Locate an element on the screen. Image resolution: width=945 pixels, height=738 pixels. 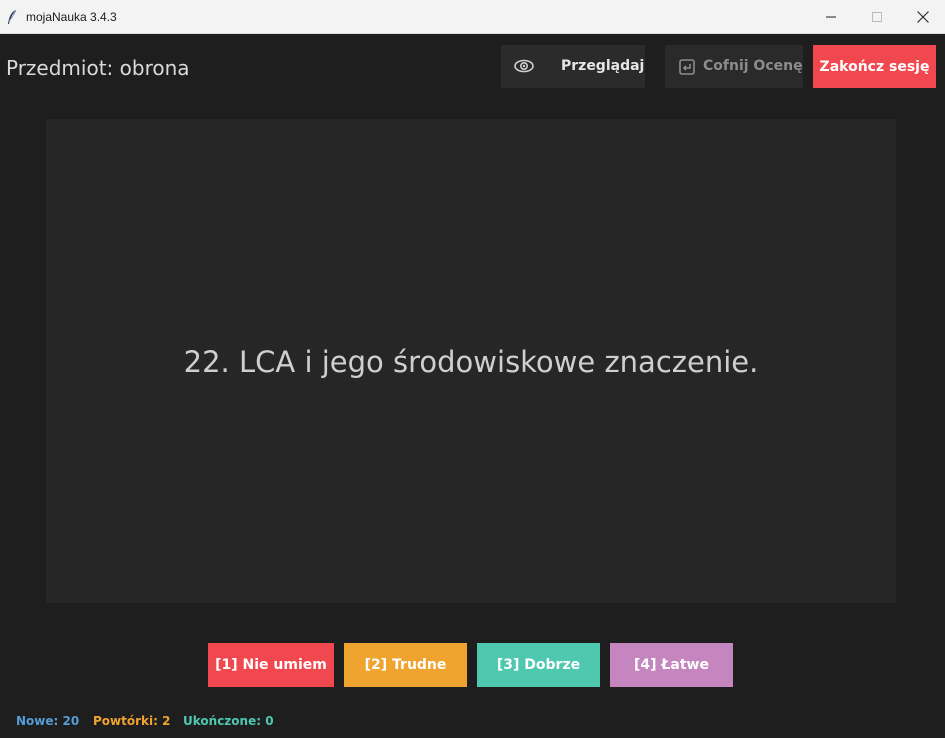
minimize-button is located at coordinates (831, 17).